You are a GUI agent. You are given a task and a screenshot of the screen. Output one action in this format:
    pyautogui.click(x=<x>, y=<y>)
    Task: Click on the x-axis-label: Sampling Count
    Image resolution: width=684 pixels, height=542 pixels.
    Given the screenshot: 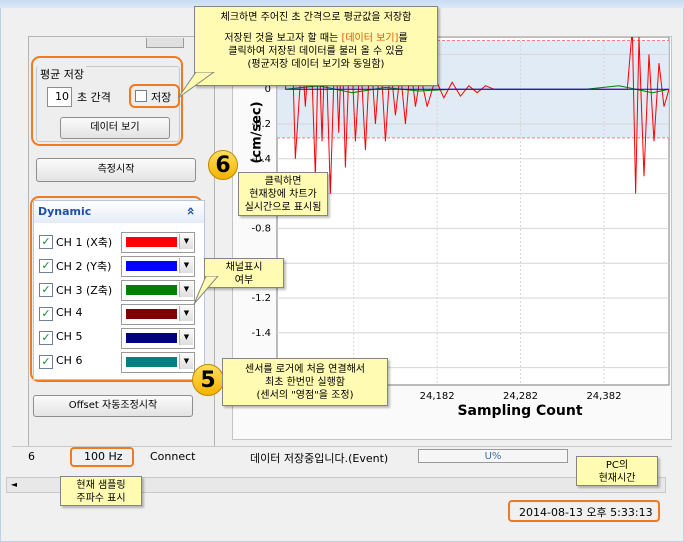 What is the action you would take?
    pyautogui.click(x=520, y=411)
    